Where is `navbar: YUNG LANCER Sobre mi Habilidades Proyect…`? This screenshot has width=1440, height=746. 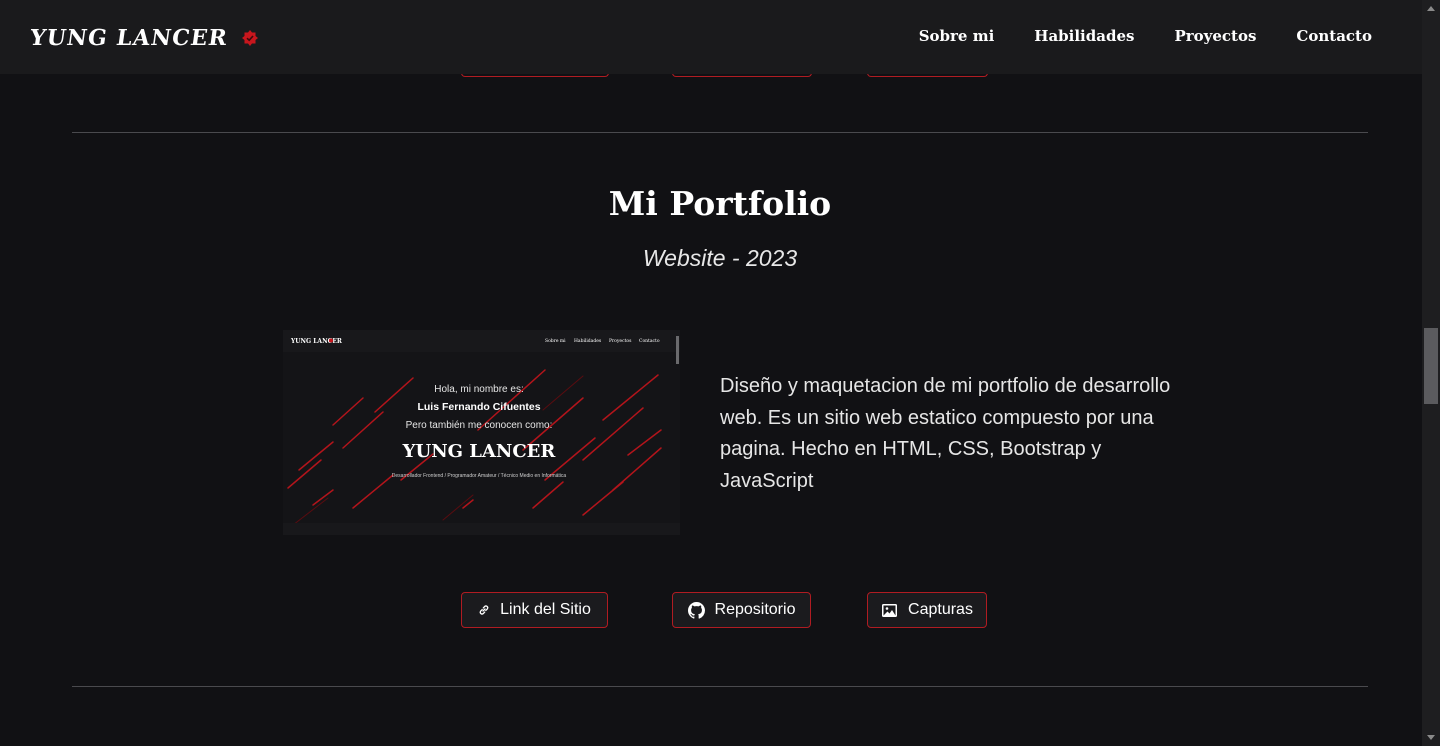
navbar: YUNG LANCER Sobre mi Habilidades Proyect… is located at coordinates (711, 37).